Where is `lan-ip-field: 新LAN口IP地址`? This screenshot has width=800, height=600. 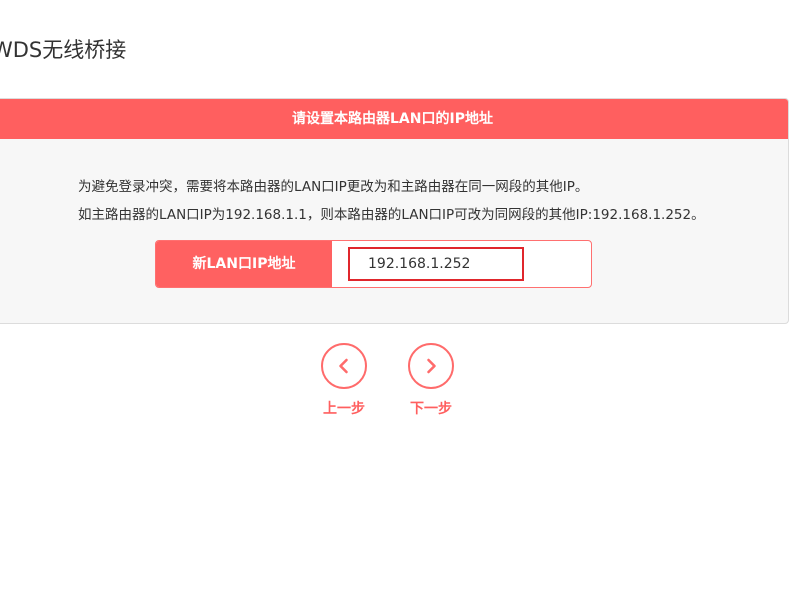
lan-ip-field: 新LAN口IP地址 is located at coordinates (373, 264).